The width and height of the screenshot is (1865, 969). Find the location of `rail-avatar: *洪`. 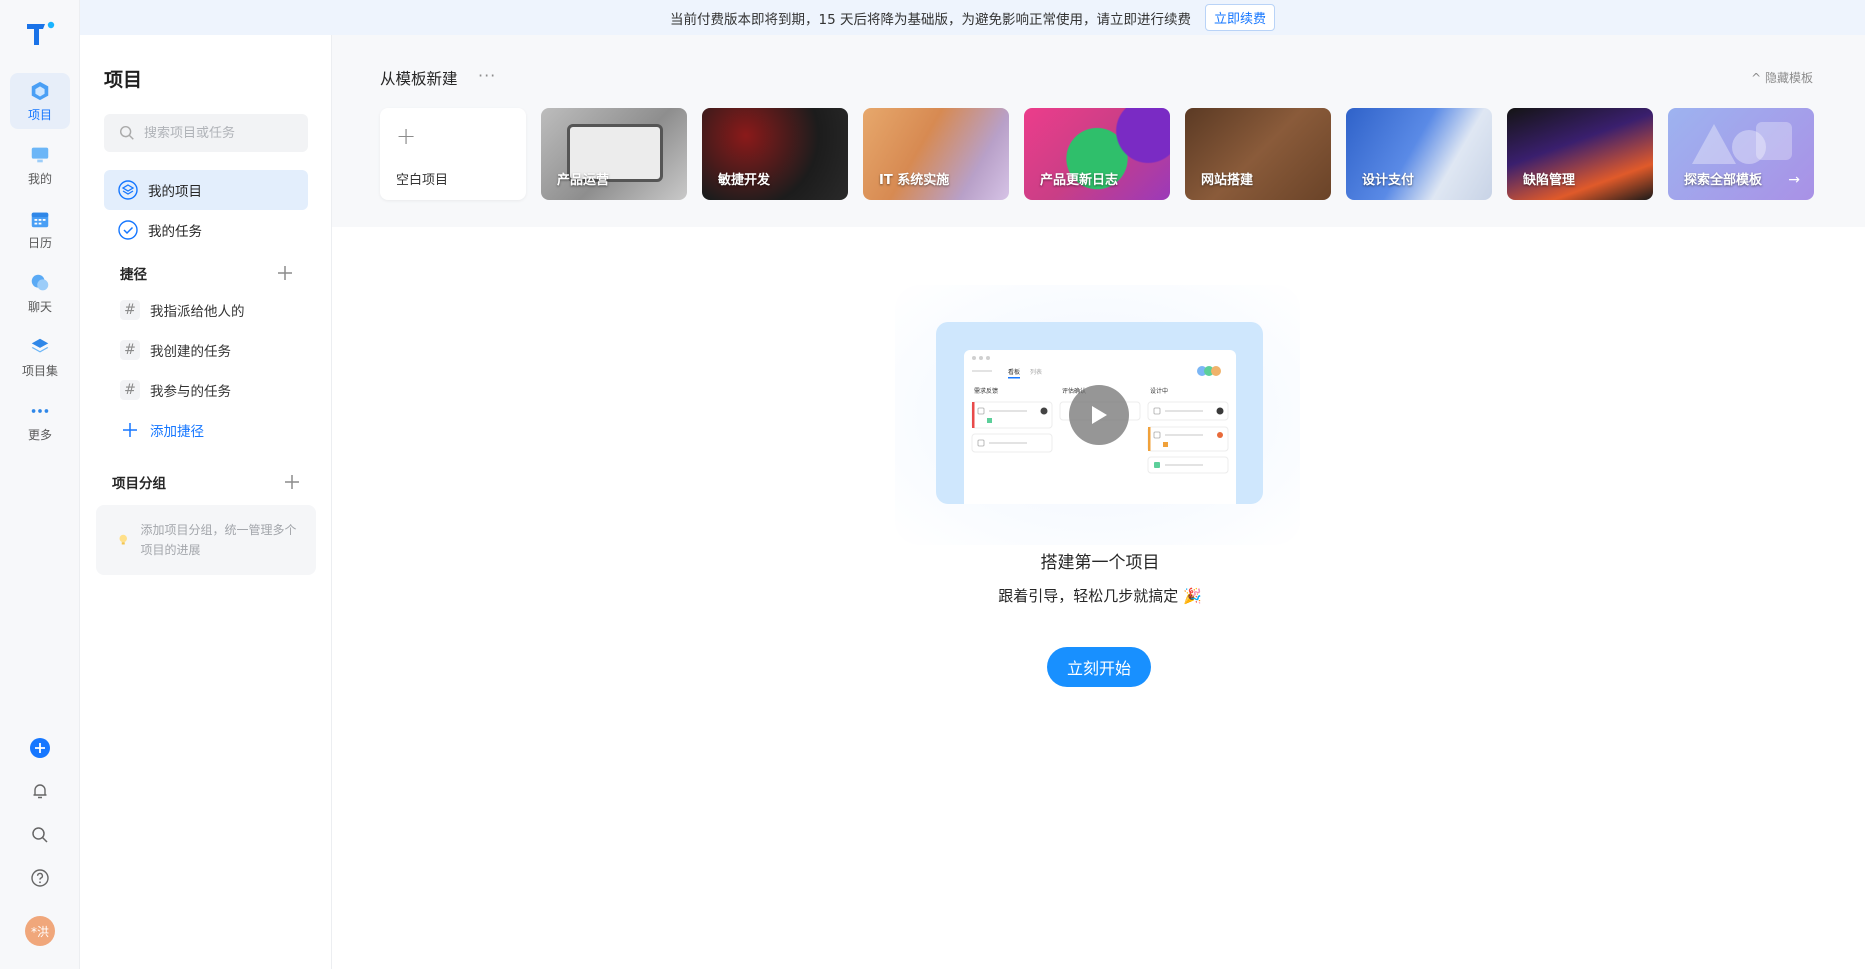

rail-avatar: *洪 is located at coordinates (40, 931).